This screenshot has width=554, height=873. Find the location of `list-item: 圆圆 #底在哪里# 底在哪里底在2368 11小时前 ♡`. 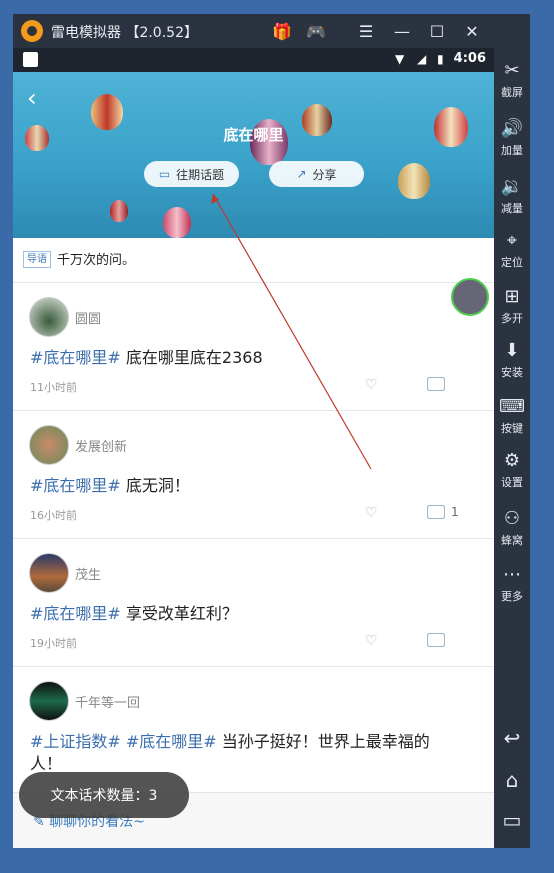

list-item: 圆圆 #底在哪里# 底在哪里底在2368 11小时前 ♡ is located at coordinates (253, 347).